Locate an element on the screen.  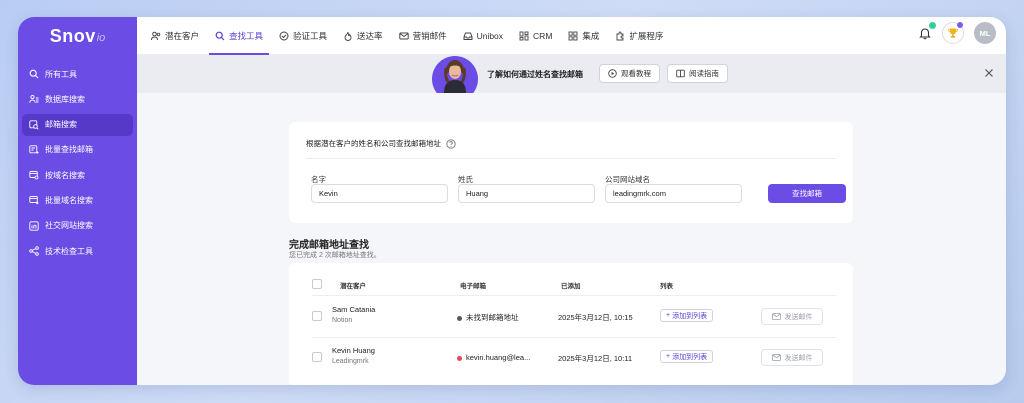
added-date: 2025年3月12日, 10:15 is located at coordinates (595, 317).